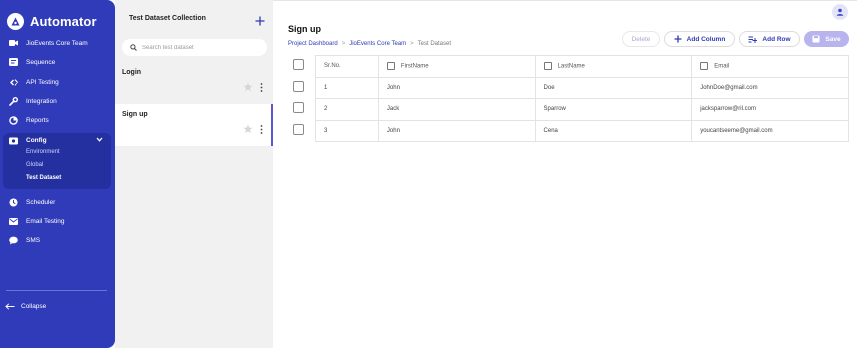 The height and width of the screenshot is (348, 857). I want to click on column-header-label: LastName, so click(571, 66).